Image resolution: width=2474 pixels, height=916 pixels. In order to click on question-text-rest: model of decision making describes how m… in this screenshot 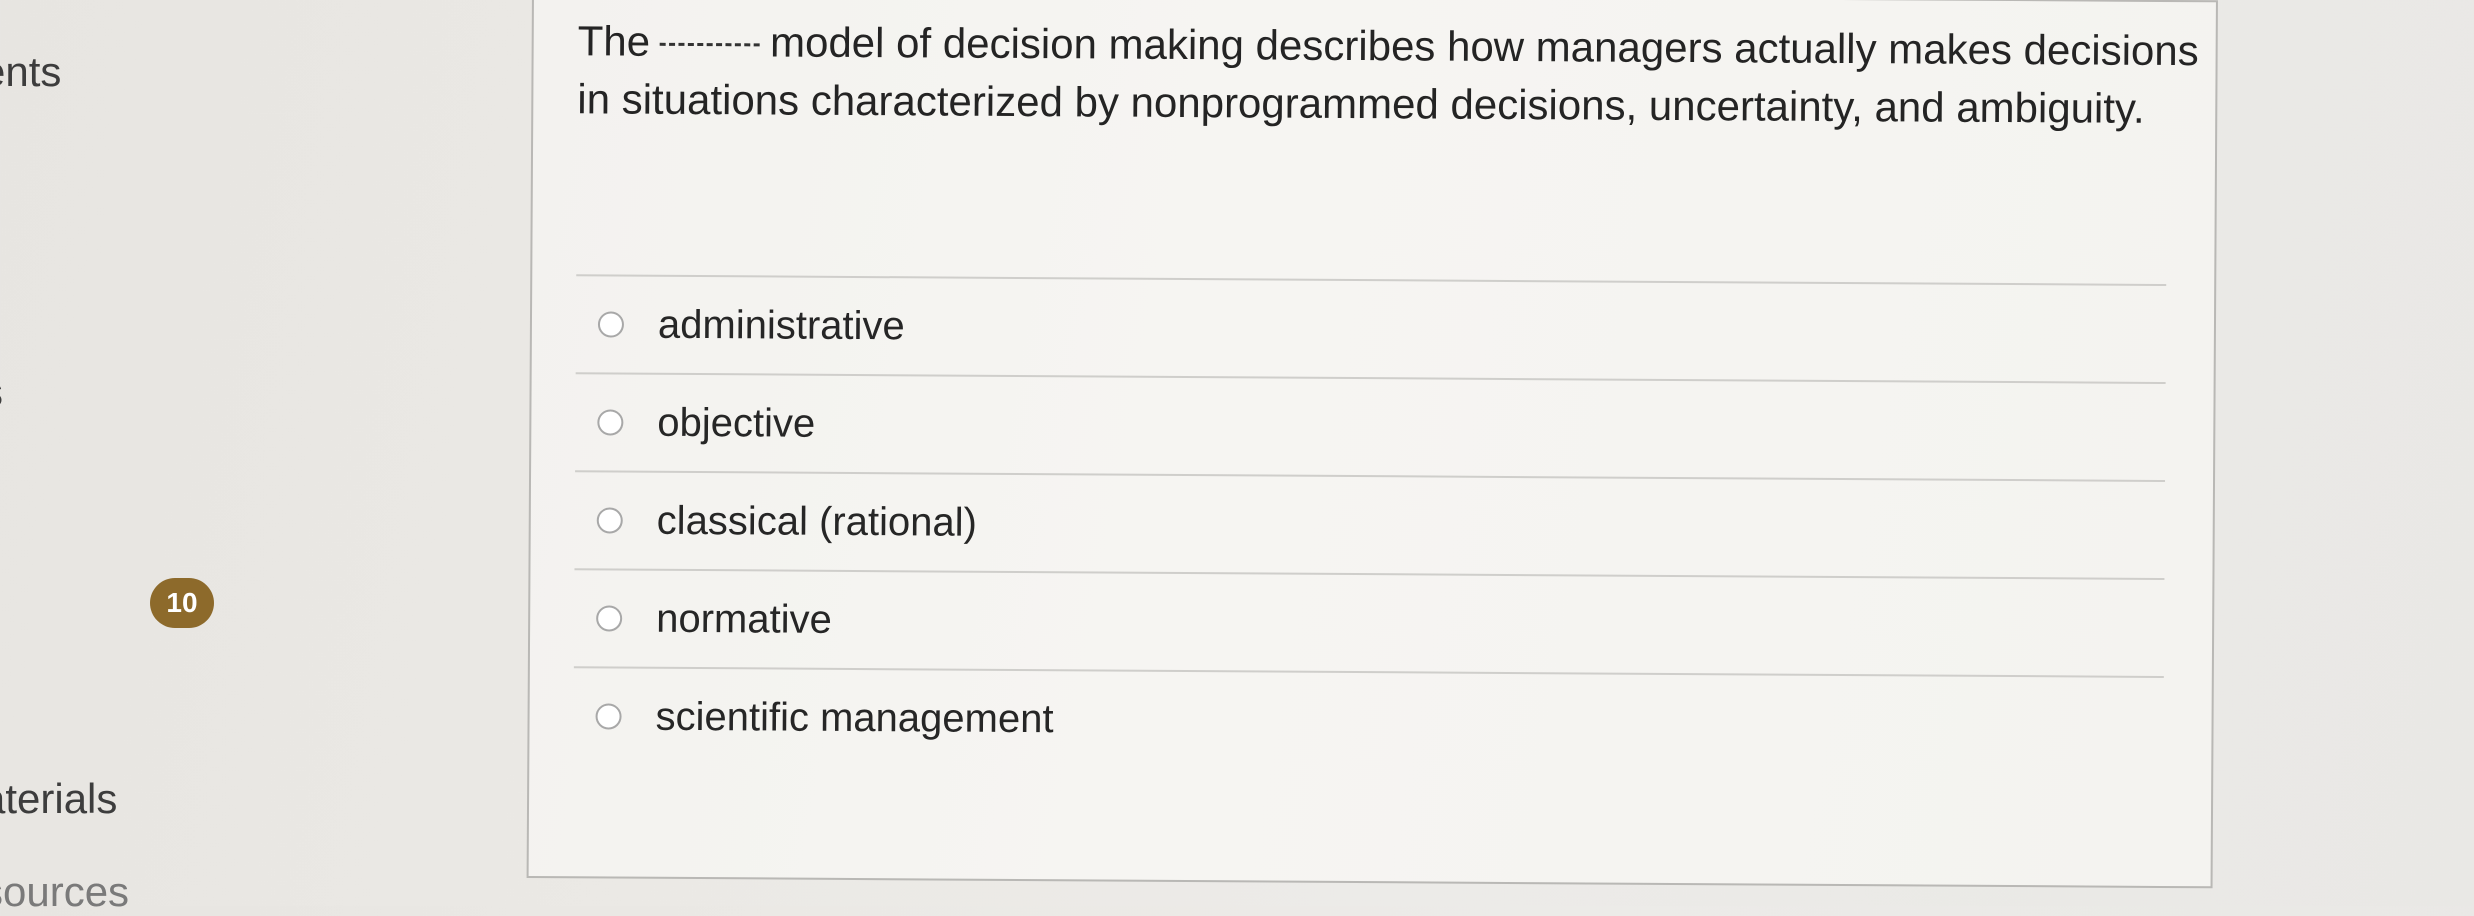, I will do `click(1388, 75)`.